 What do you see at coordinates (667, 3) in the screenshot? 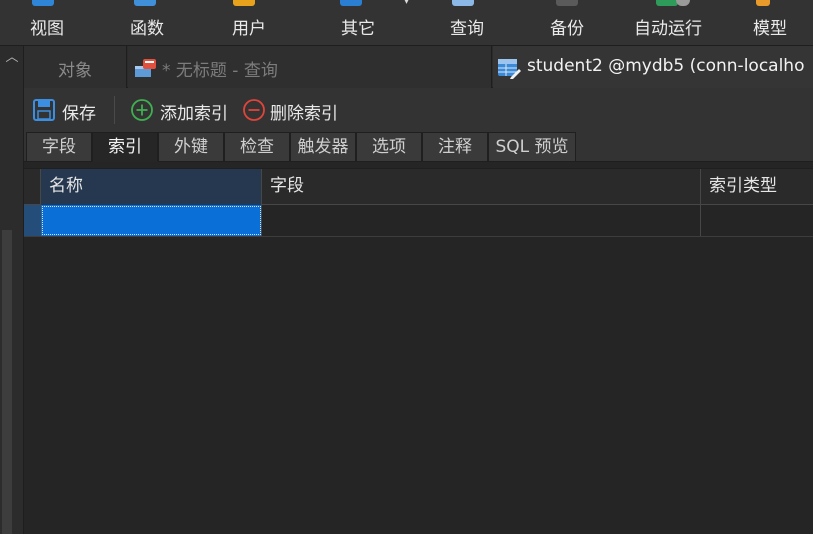
I see `automation-icon` at bounding box center [667, 3].